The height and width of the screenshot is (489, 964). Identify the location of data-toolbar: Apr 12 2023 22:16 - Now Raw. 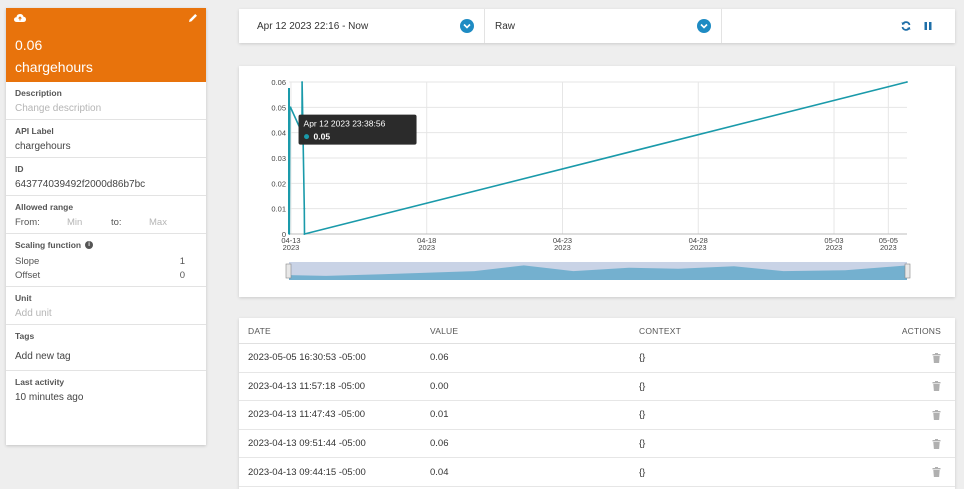
(597, 26).